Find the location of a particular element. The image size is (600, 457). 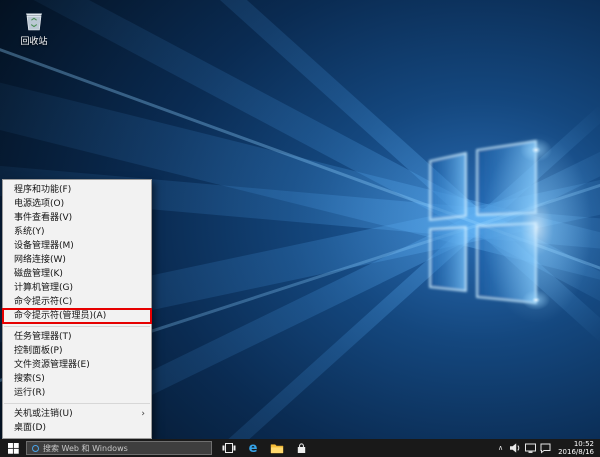

menu-item-disk-management: 磁盘管理(K) is located at coordinates (77, 274).